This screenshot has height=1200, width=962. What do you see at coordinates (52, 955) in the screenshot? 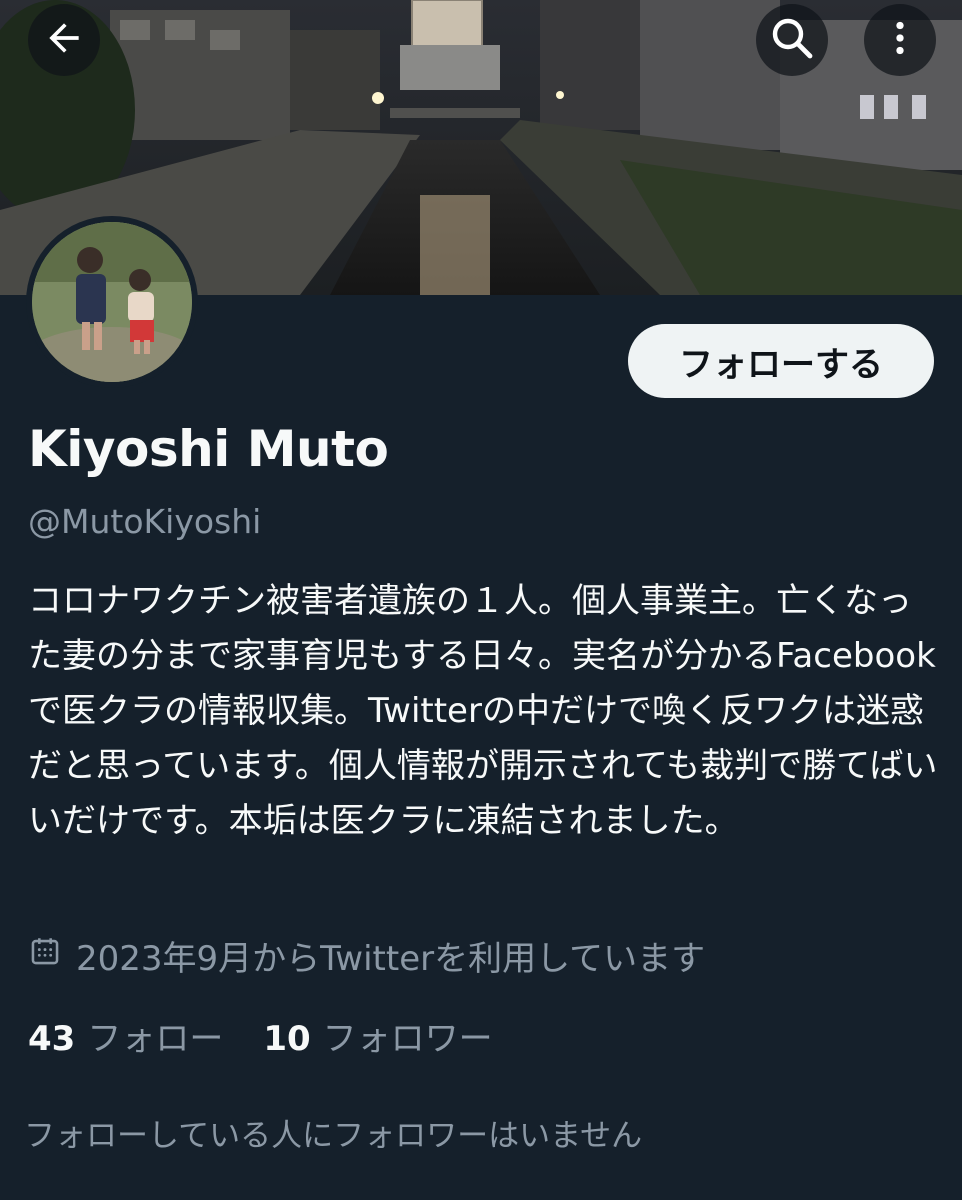
I see `calendar-icon` at bounding box center [52, 955].